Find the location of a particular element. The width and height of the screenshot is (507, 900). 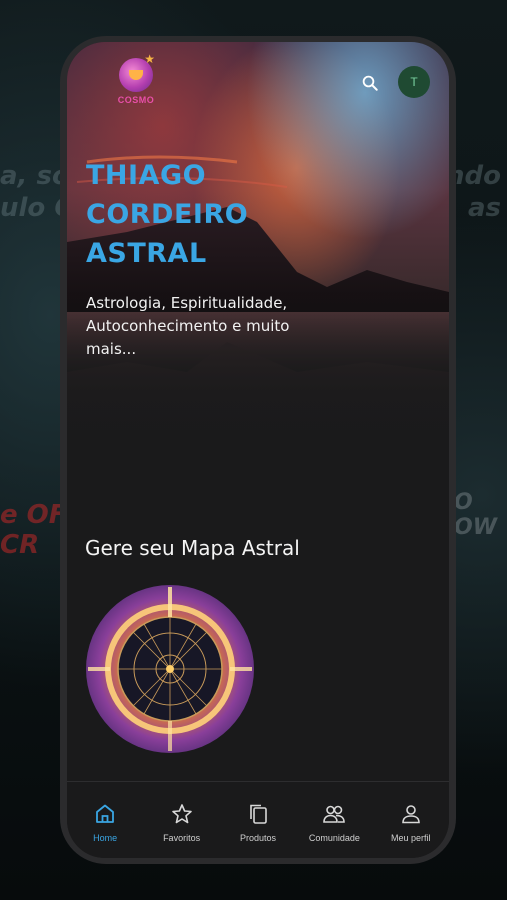

star-icon: ★ is located at coordinates (149, 59).